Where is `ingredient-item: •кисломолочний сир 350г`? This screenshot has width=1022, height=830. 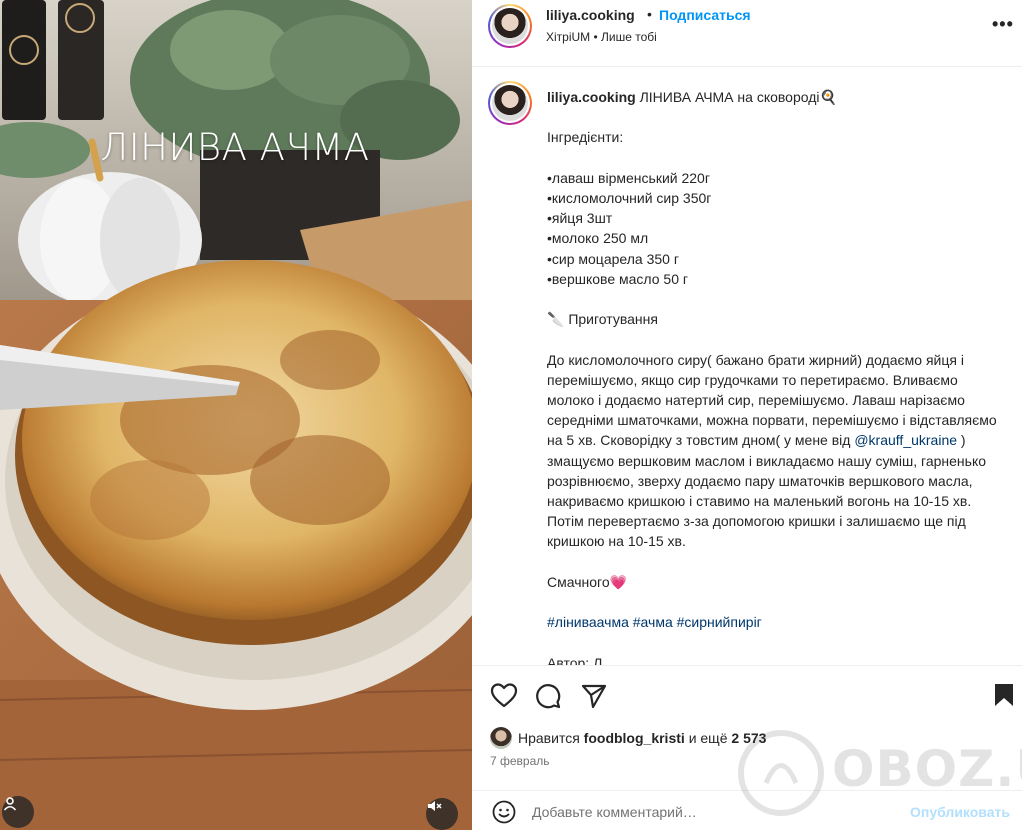
ingredient-item: •кисломолочний сир 350г is located at coordinates (629, 197).